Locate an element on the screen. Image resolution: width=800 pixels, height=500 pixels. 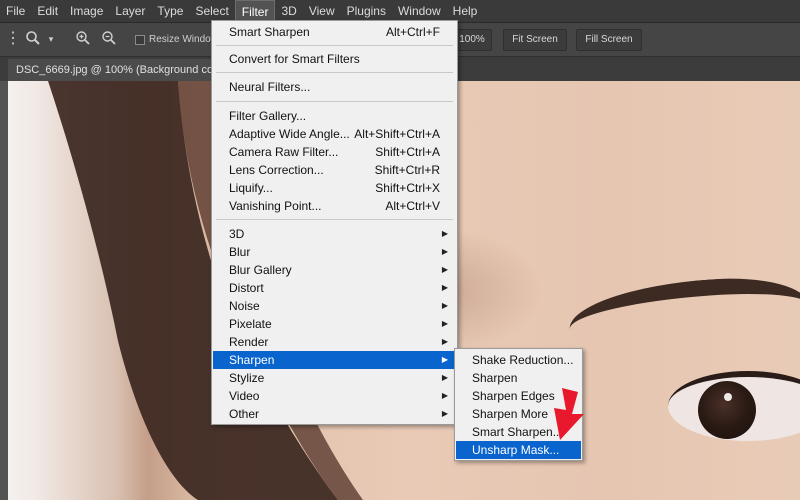
fit-screen-button: Fit Screen is located at coordinates (535, 40).